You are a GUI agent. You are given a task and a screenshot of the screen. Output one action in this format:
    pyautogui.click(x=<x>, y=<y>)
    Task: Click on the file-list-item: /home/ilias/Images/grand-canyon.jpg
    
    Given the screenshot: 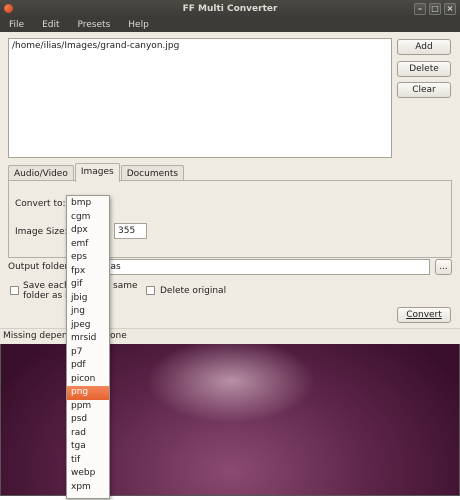 What is the action you would take?
    pyautogui.click(x=200, y=46)
    